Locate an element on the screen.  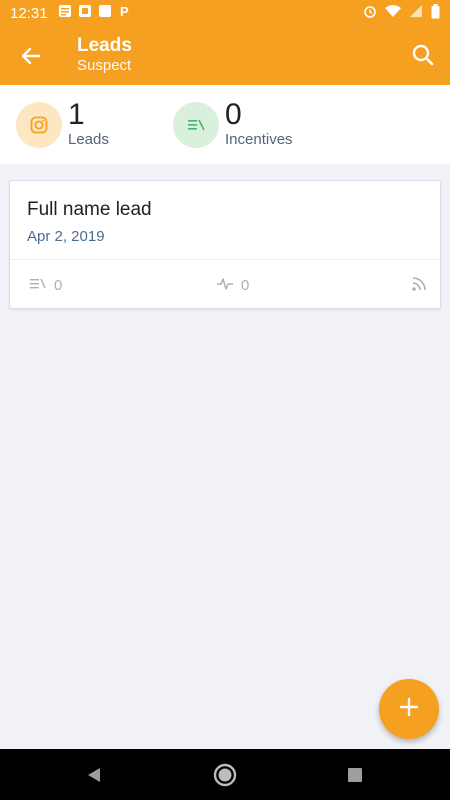
app-bar-titles: Leads Suspect is located at coordinates (104, 55).